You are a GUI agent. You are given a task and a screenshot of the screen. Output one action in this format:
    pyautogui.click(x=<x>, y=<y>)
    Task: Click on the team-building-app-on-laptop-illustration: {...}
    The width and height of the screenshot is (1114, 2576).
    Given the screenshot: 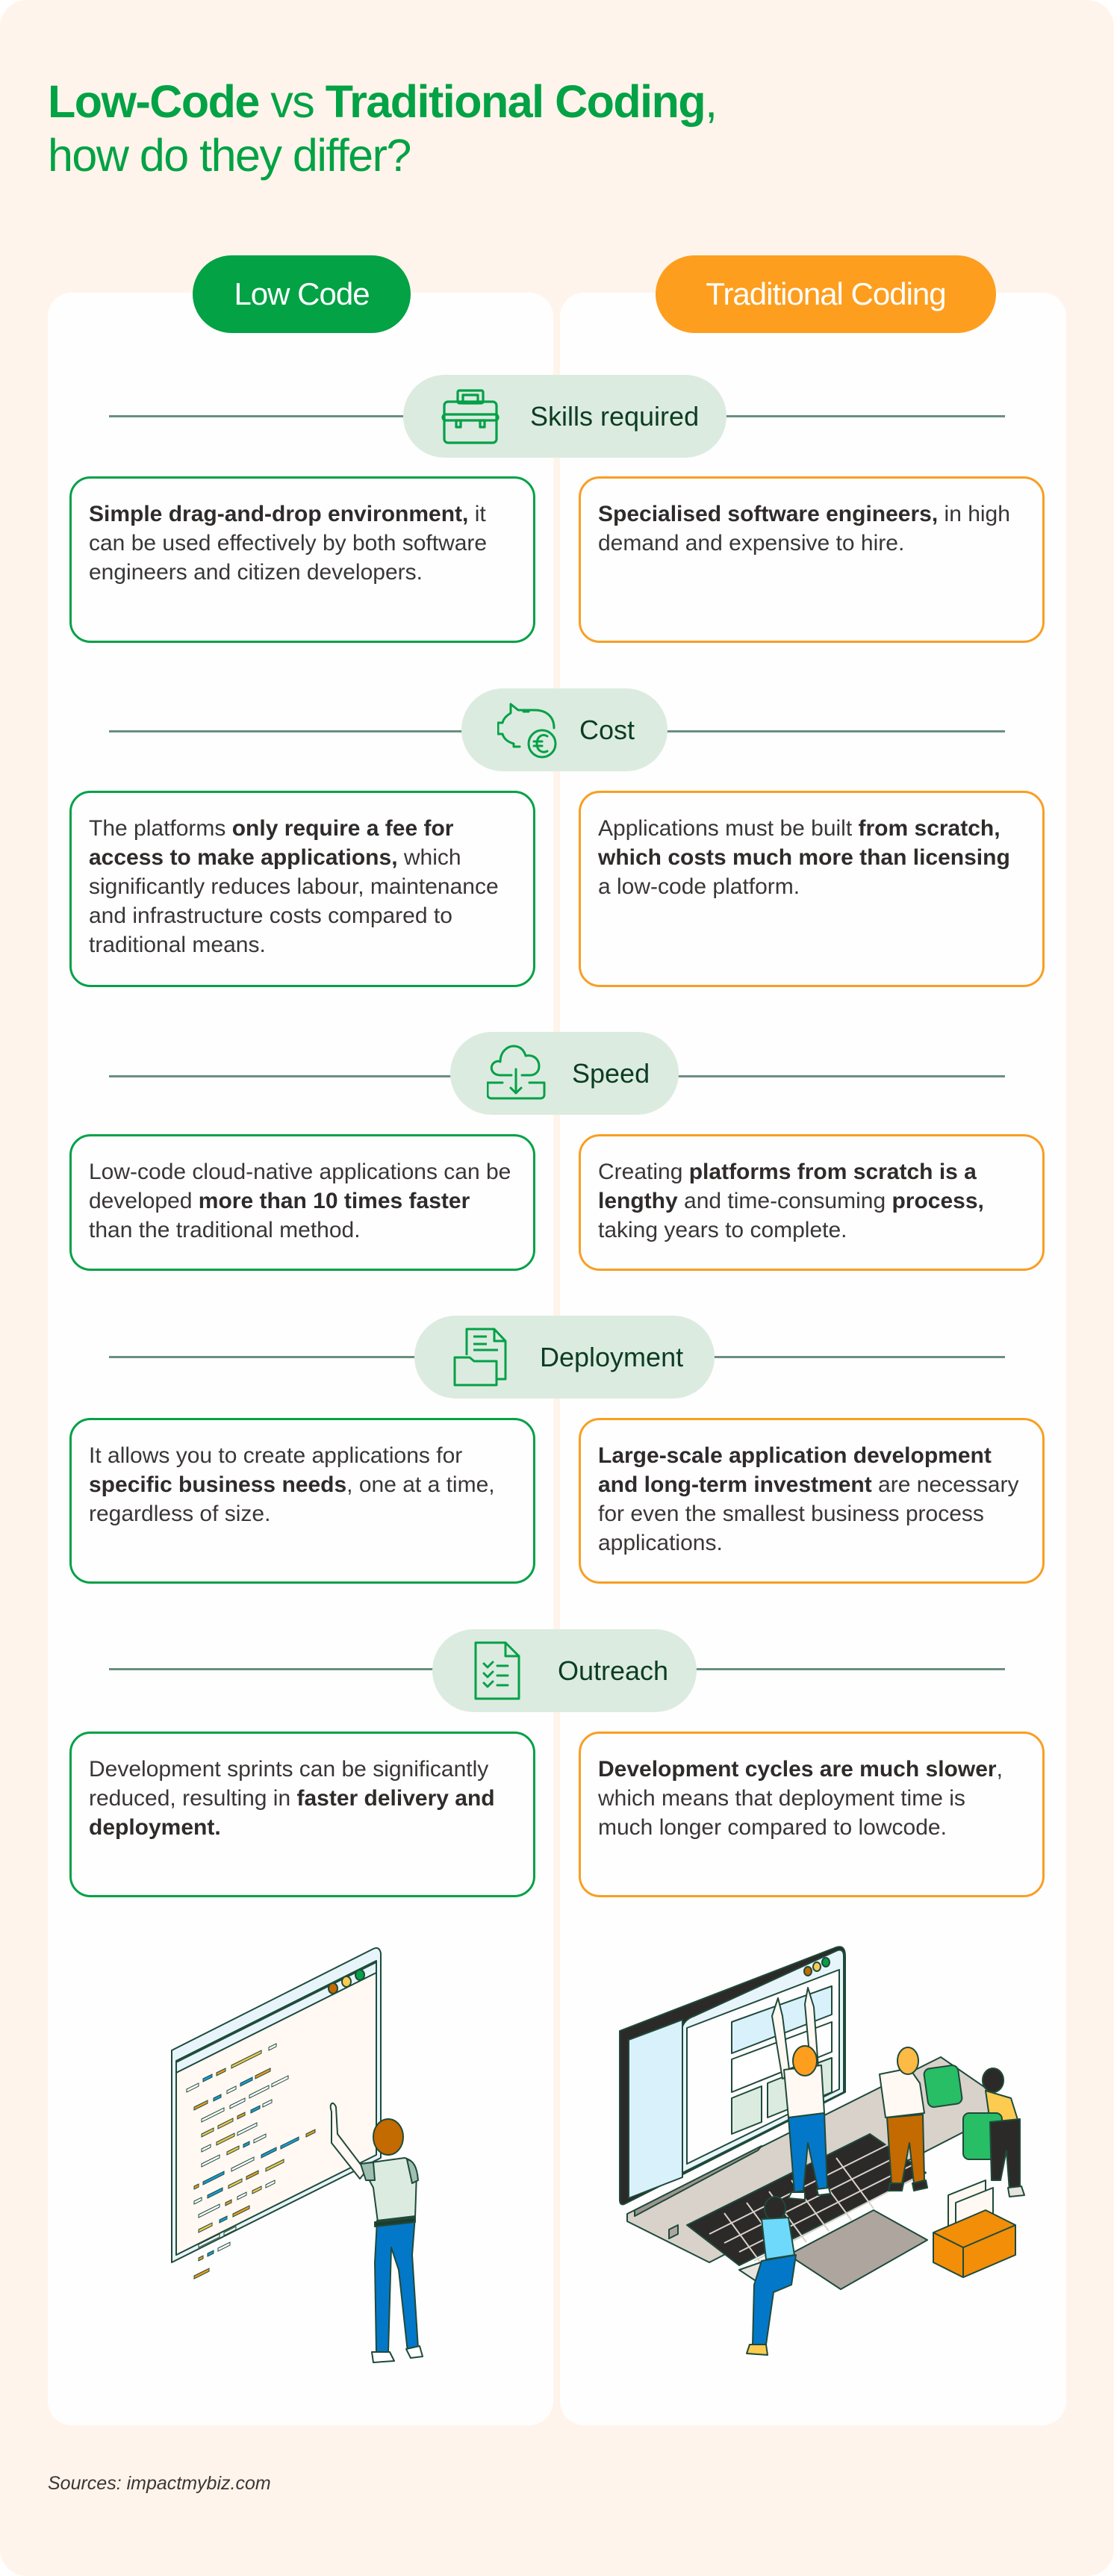 What is the action you would take?
    pyautogui.click(x=822, y=2151)
    